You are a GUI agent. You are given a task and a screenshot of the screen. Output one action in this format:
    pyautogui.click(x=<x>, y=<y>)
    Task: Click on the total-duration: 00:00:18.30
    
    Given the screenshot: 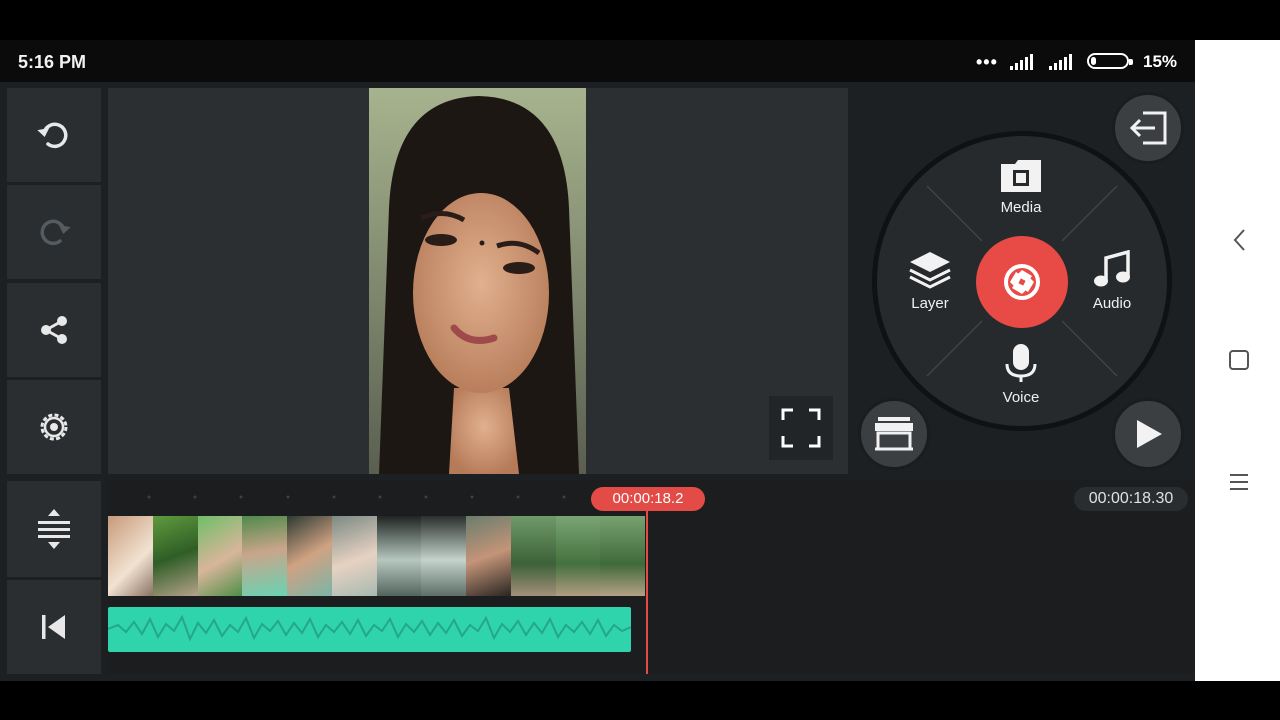 What is the action you would take?
    pyautogui.click(x=1131, y=499)
    